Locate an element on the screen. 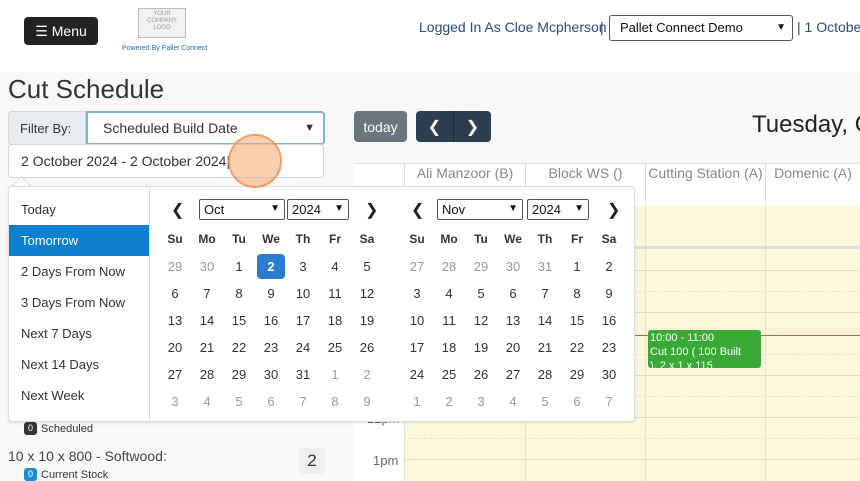  month-select: Oct ▼ is located at coordinates (242, 209).